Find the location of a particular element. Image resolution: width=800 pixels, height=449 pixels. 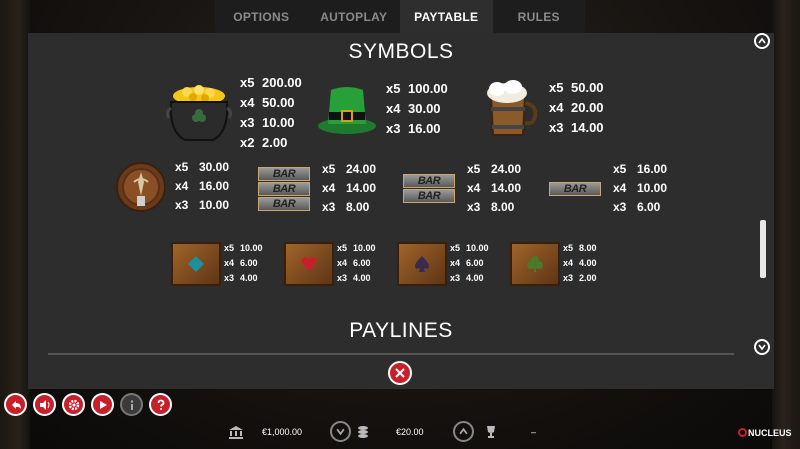

bet-value: €20.00 is located at coordinates (410, 432).